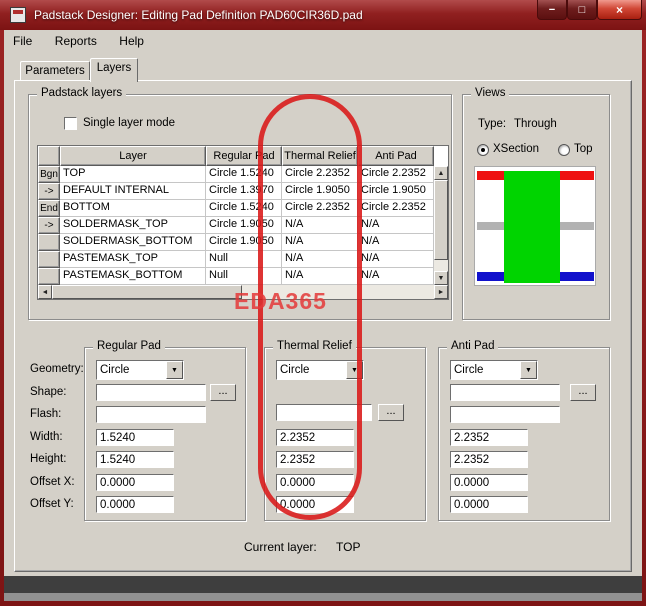 Image resolution: width=646 pixels, height=606 pixels. I want to click on regular-pad-cell: Circle 1.3970, so click(244, 191).